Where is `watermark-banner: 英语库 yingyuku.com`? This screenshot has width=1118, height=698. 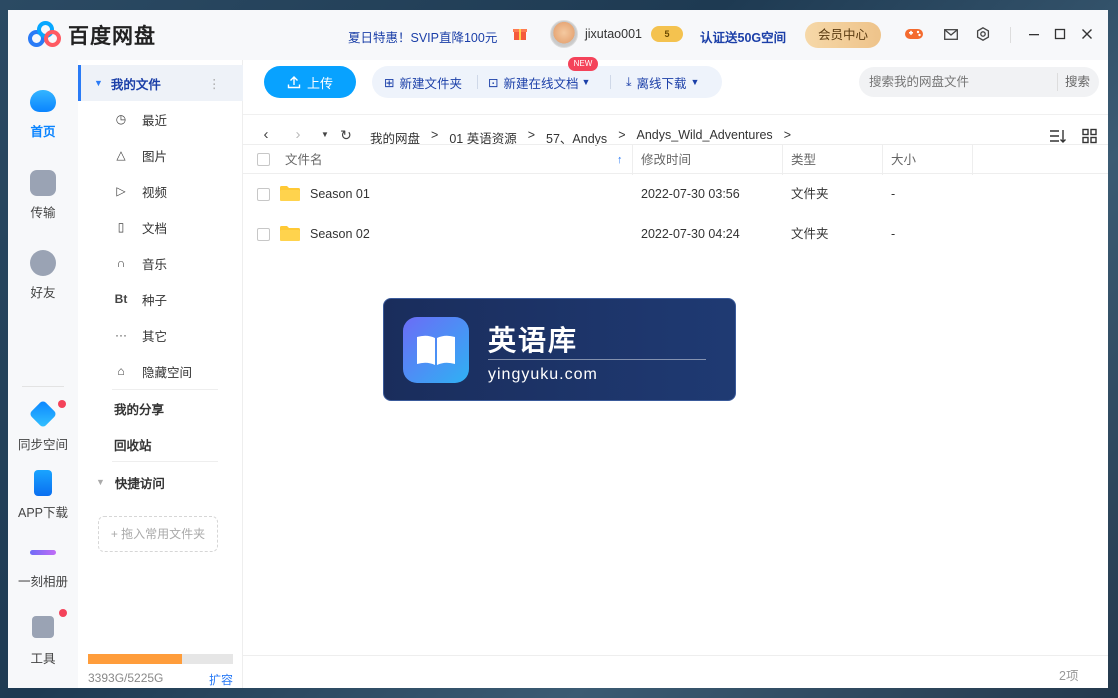
watermark-banner: 英语库 yingyuku.com is located at coordinates (559, 349).